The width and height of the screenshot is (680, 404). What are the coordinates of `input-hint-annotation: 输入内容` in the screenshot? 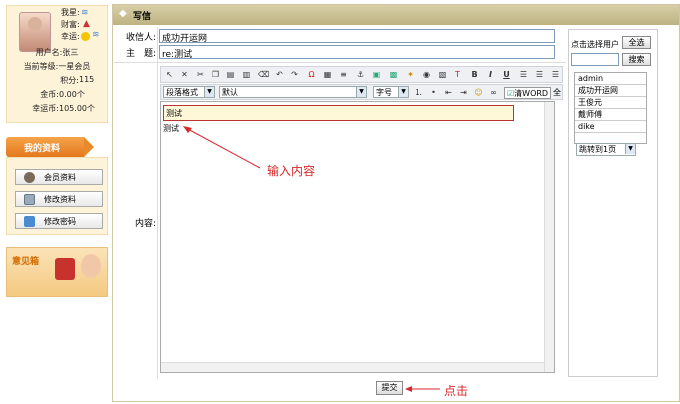 It's located at (291, 171).